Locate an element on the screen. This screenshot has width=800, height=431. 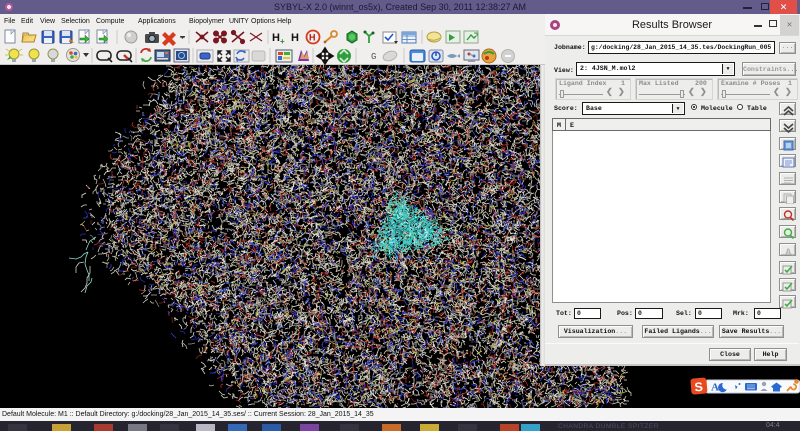
svg-text: G is located at coordinates (373, 57).